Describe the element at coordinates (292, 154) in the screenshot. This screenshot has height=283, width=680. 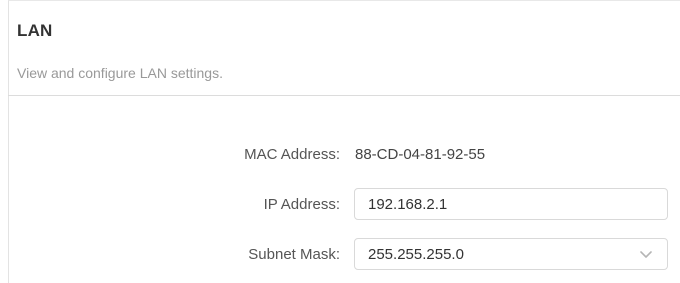
I see `mac-address-label: MAC Address:` at that location.